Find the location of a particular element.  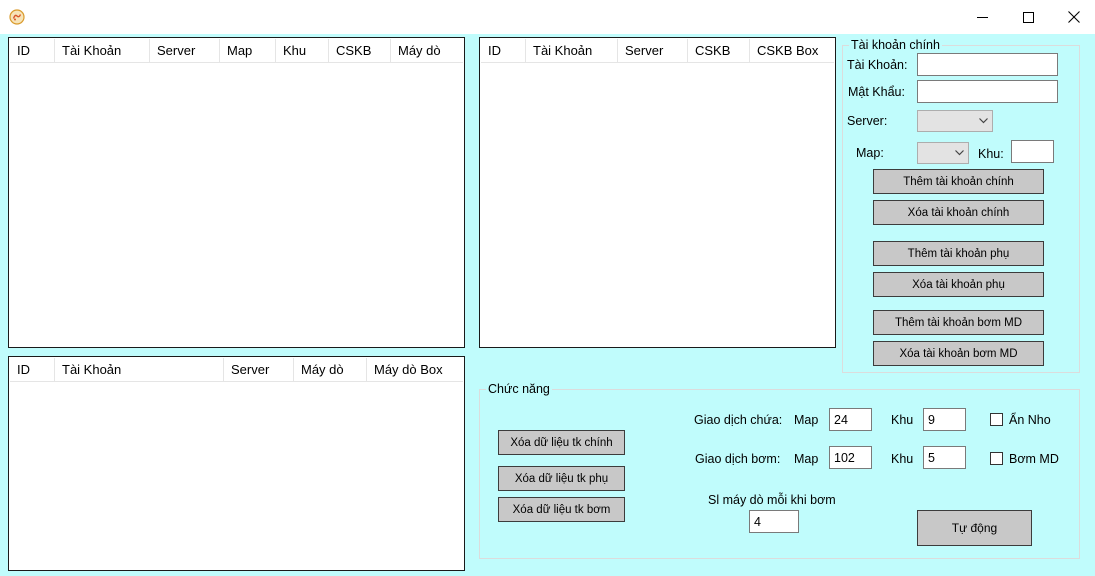

server-select is located at coordinates (955, 121).